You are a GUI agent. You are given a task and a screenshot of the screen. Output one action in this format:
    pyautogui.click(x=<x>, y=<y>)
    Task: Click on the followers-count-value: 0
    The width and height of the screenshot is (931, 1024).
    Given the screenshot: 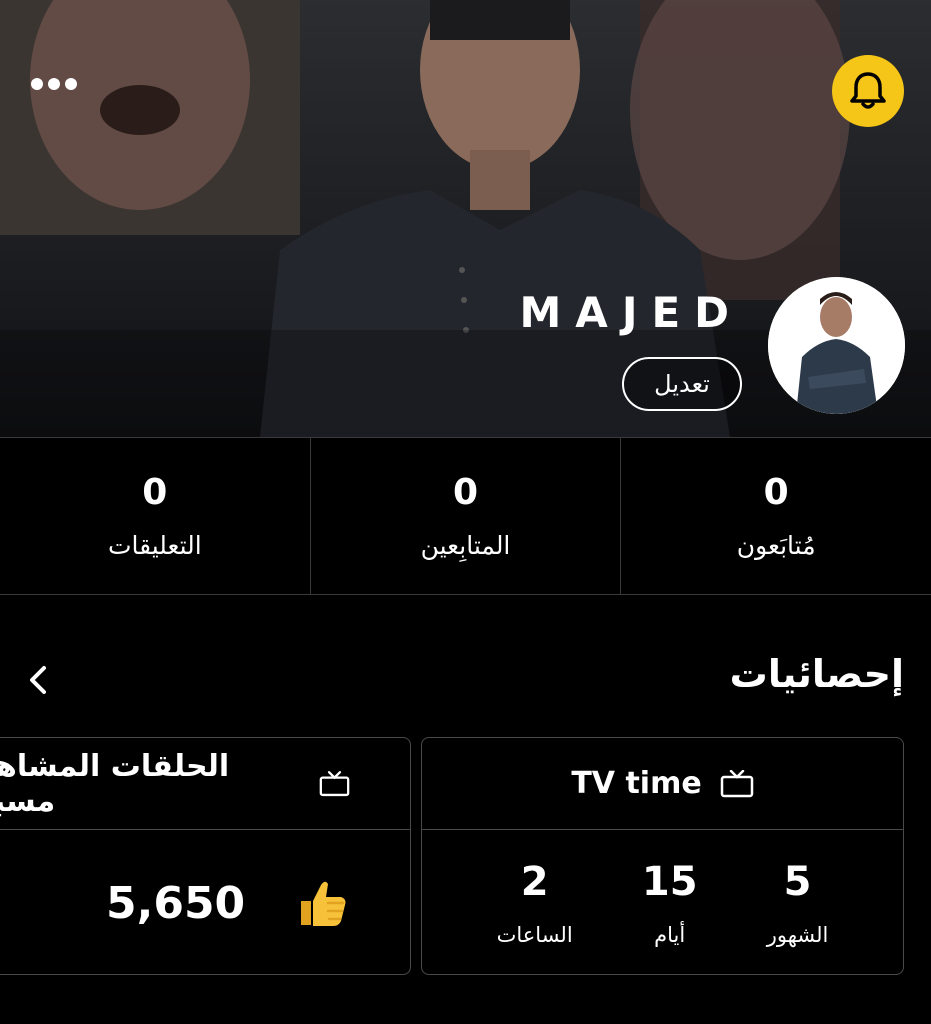 What is the action you would take?
    pyautogui.click(x=465, y=492)
    